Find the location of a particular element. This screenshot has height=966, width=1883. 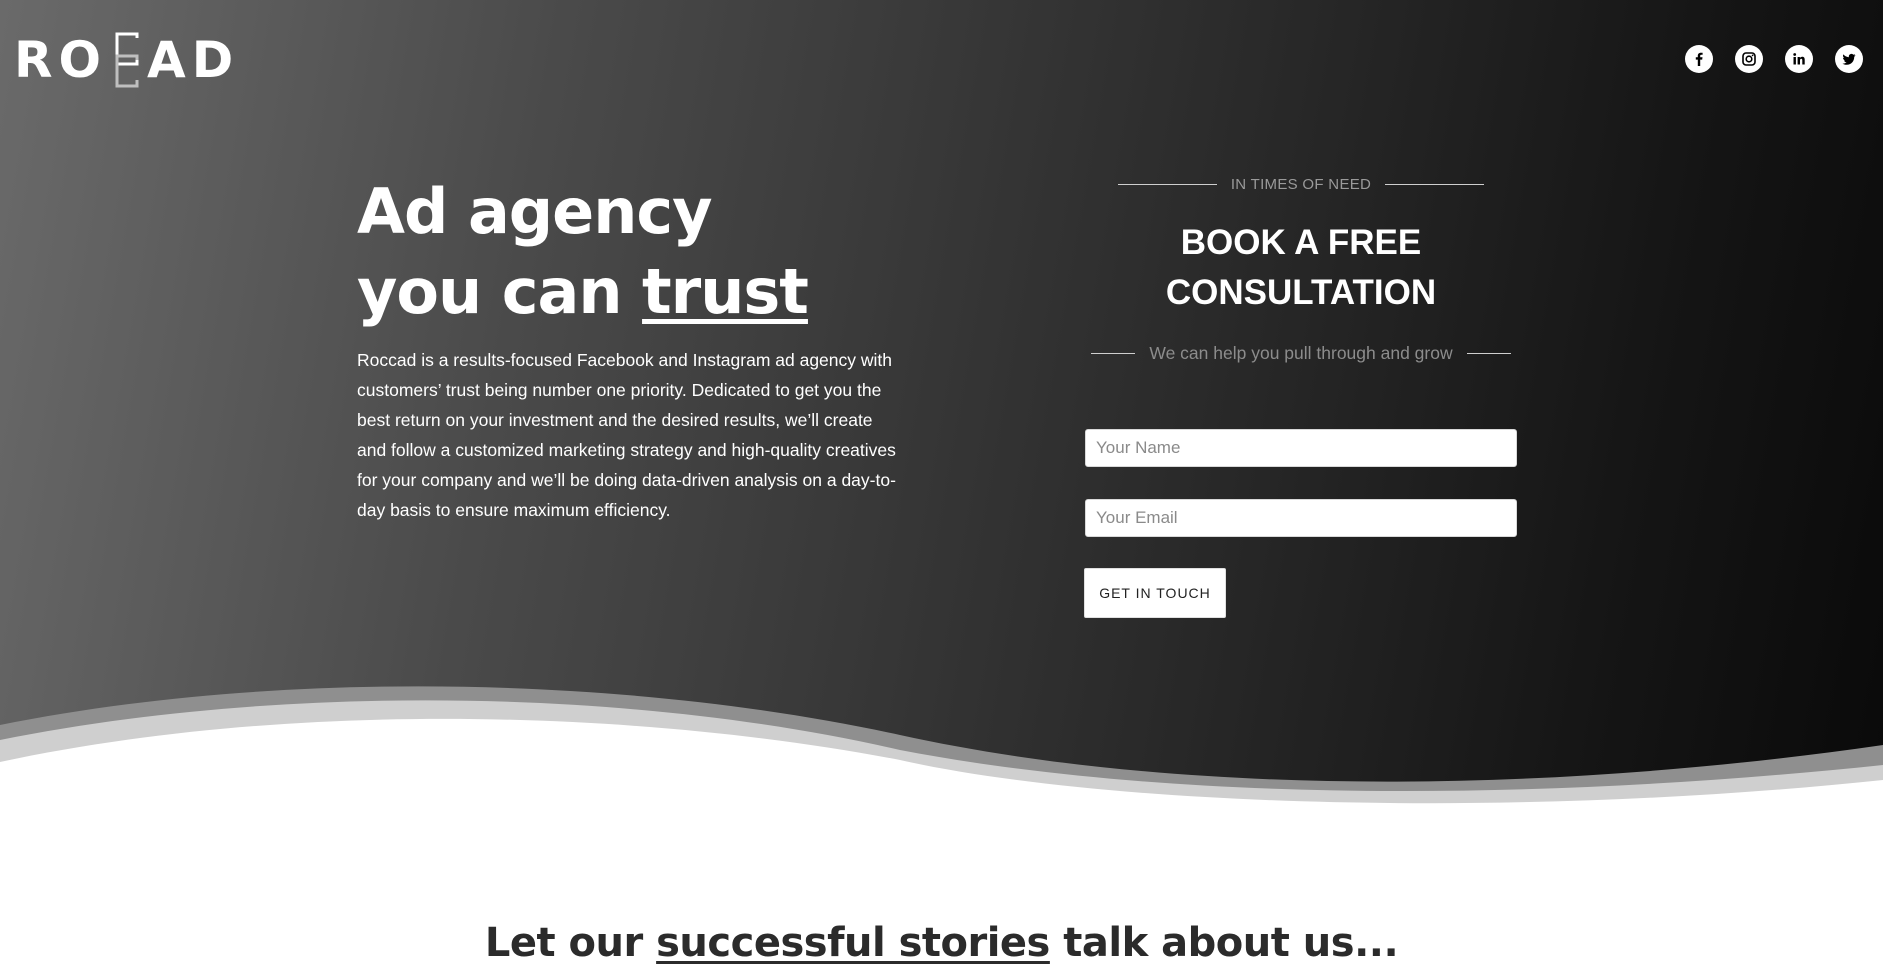

roccad-logo: RO AD is located at coordinates (126, 60).